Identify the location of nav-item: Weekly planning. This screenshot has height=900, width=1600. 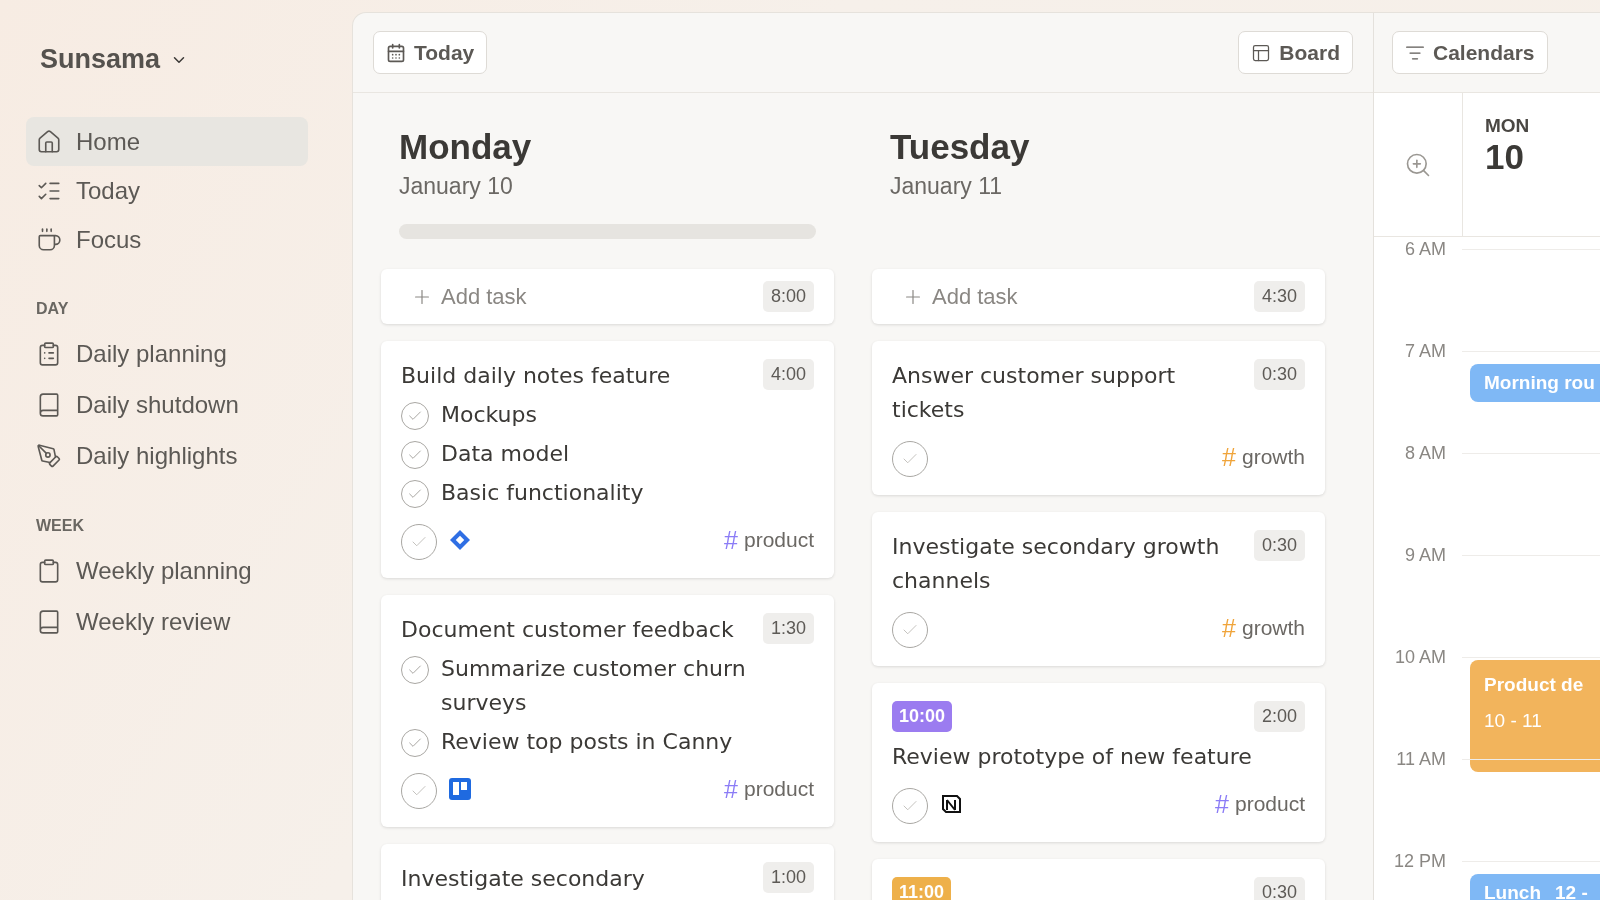
(167, 570).